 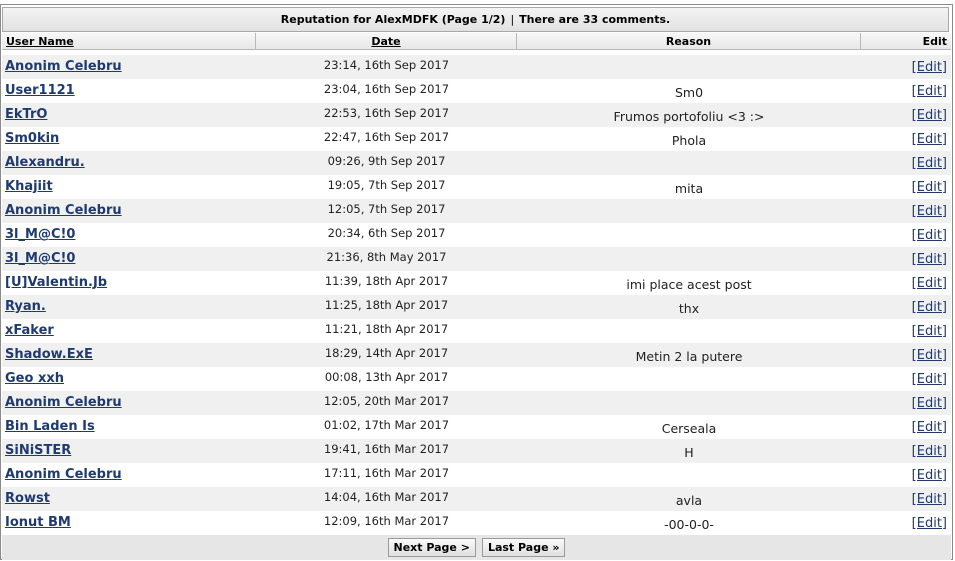 I want to click on title-text: Reputation for AlexMDFK (Page 1/2), so click(x=393, y=19).